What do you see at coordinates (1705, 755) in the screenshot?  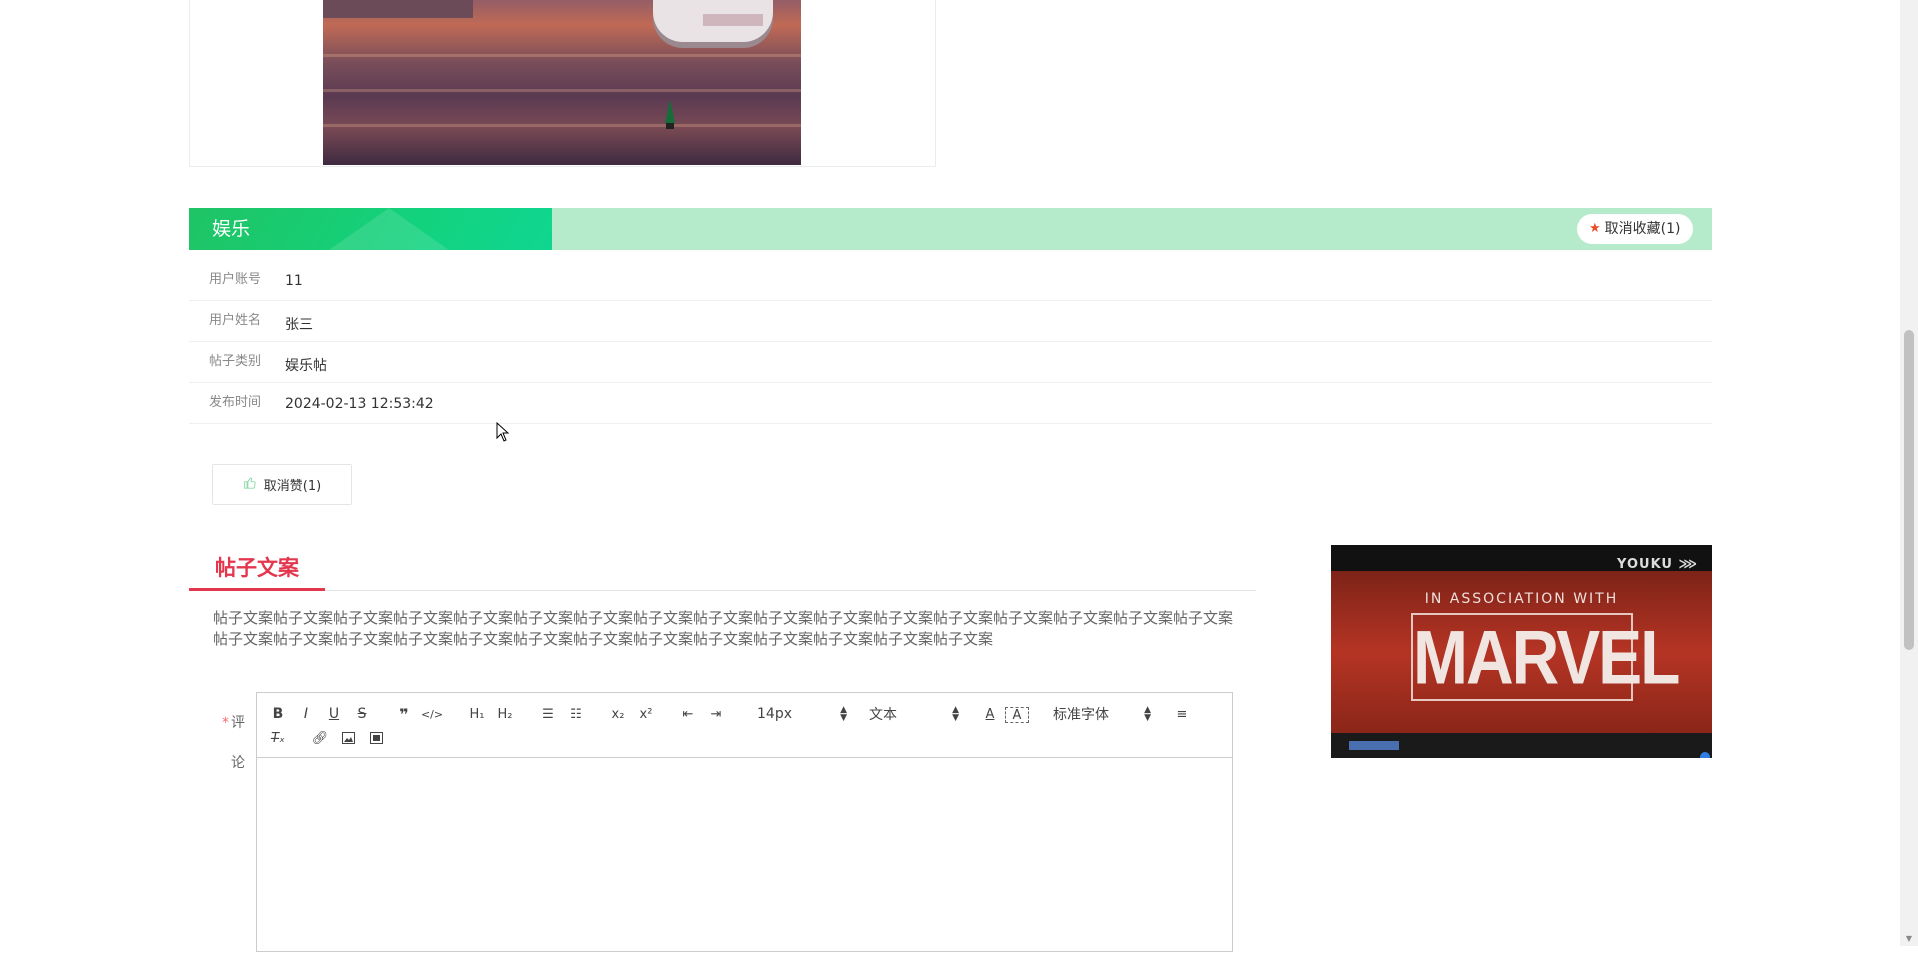 I see `video-indicator` at bounding box center [1705, 755].